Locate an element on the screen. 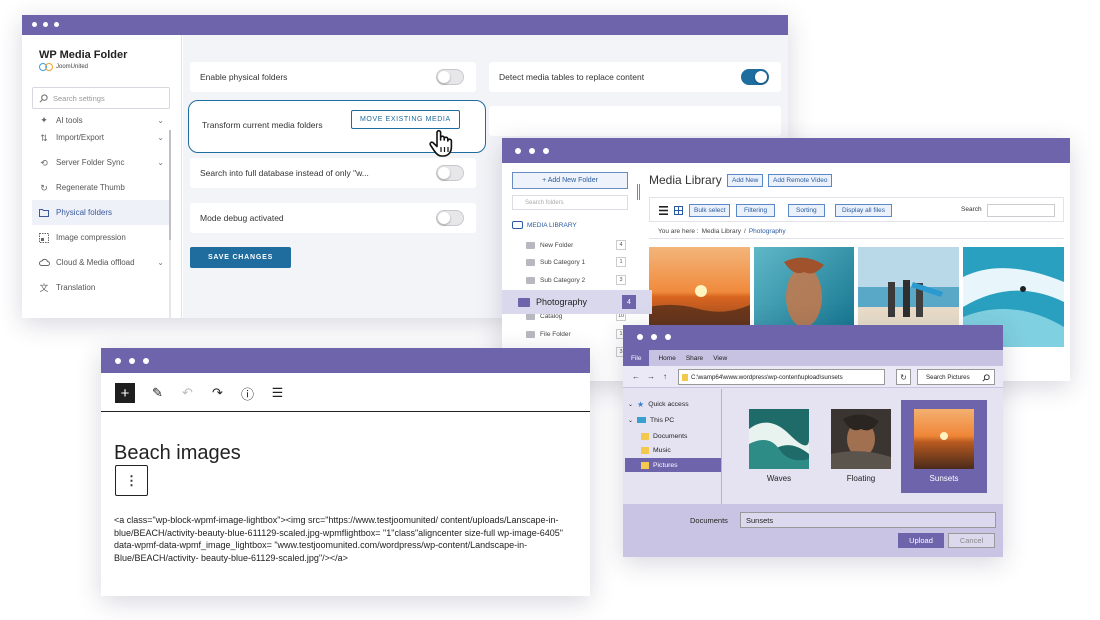 The height and width of the screenshot is (620, 1100). forward-arrow-icon: → is located at coordinates (651, 376).